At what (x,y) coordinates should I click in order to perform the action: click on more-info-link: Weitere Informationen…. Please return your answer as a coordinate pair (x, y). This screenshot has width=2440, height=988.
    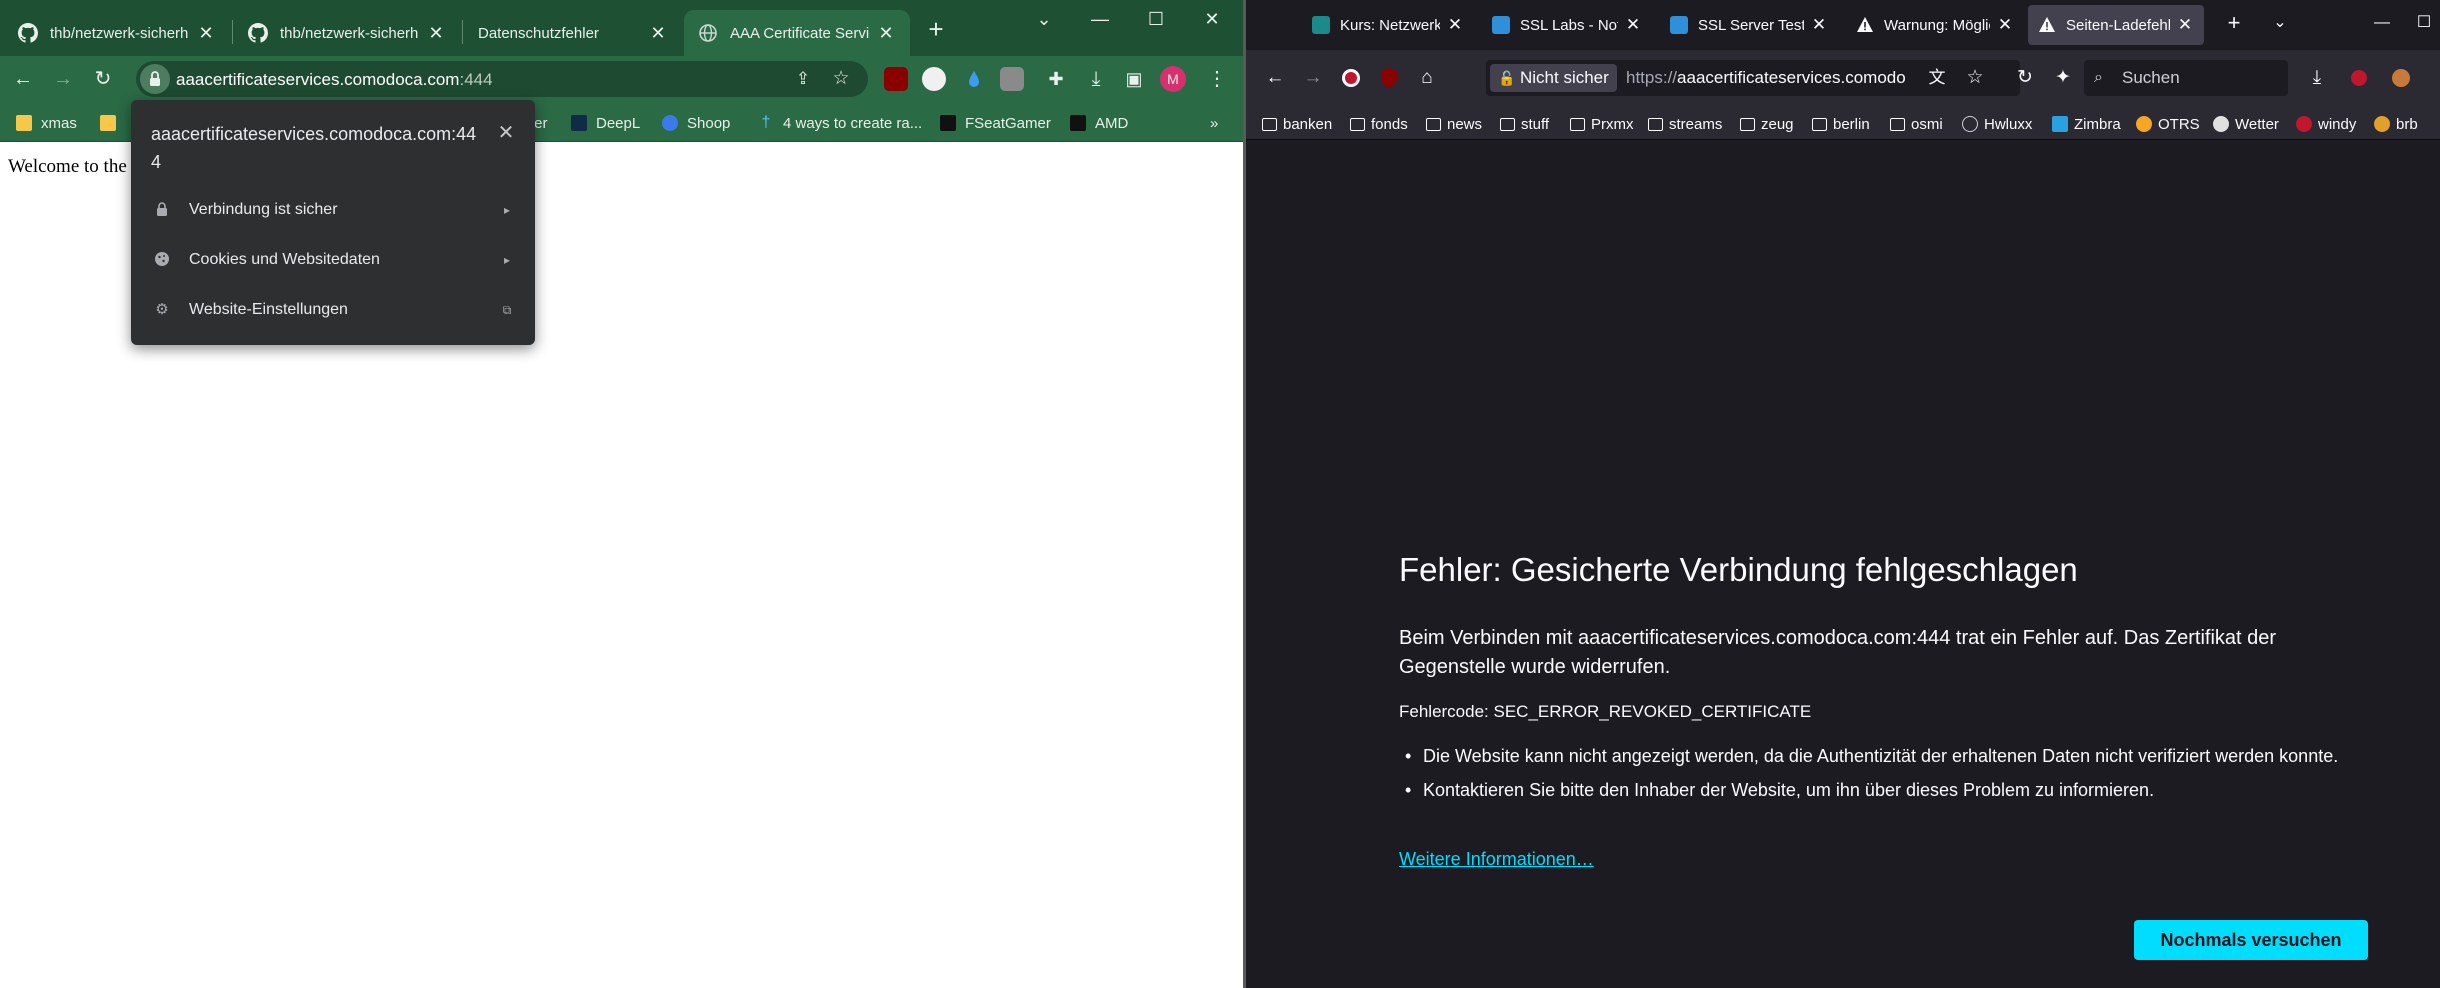
    Looking at the image, I should click on (1496, 859).